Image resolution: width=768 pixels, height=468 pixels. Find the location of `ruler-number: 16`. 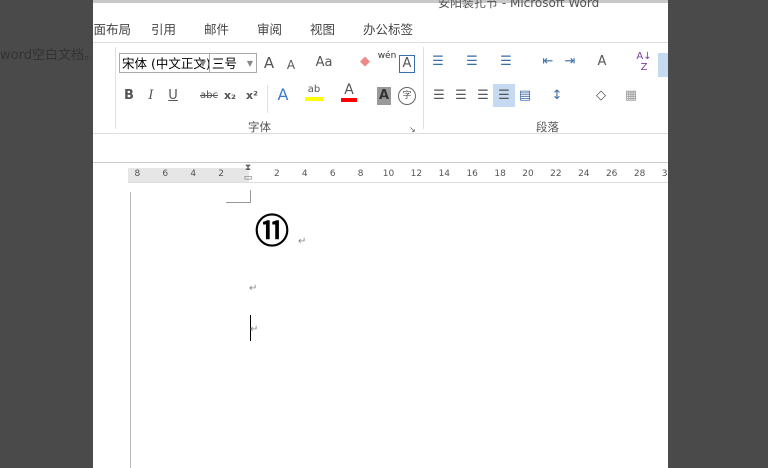

ruler-number: 16 is located at coordinates (472, 174).